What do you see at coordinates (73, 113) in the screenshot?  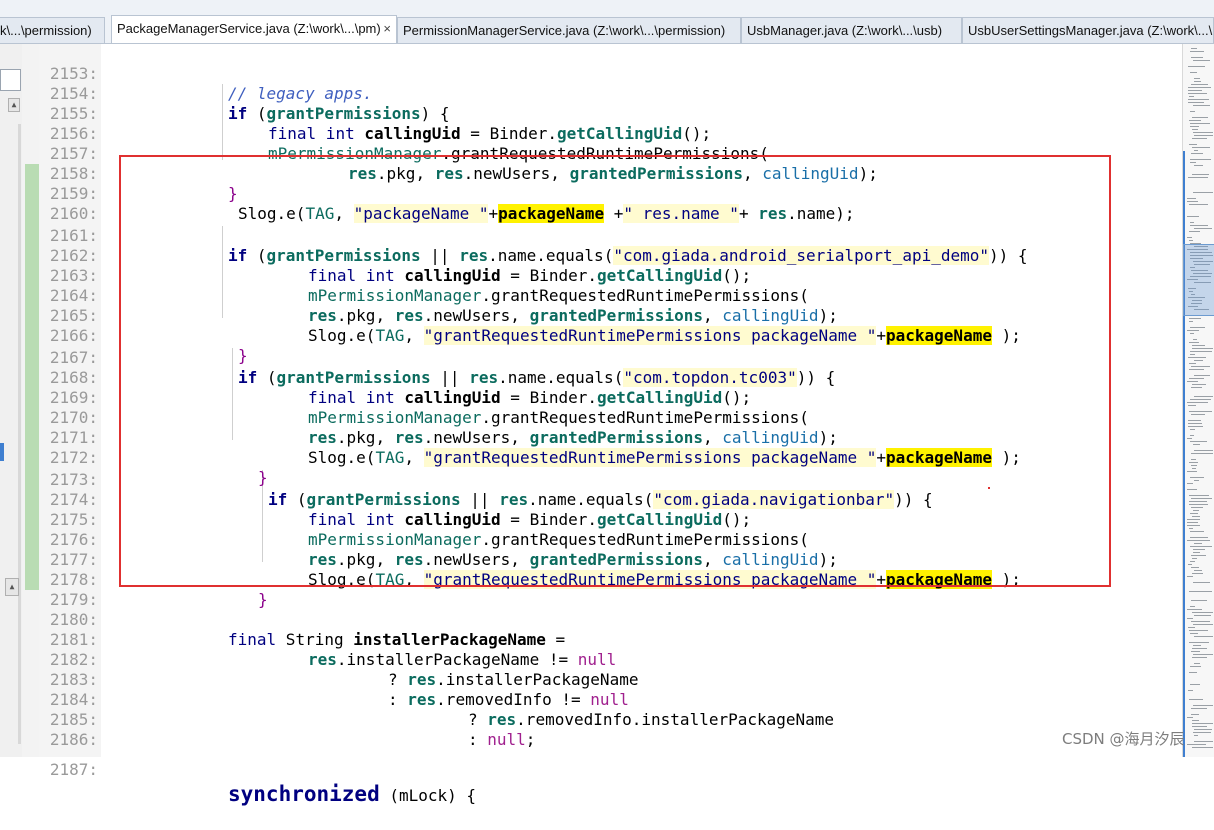 I see `line-number: 2155:` at bounding box center [73, 113].